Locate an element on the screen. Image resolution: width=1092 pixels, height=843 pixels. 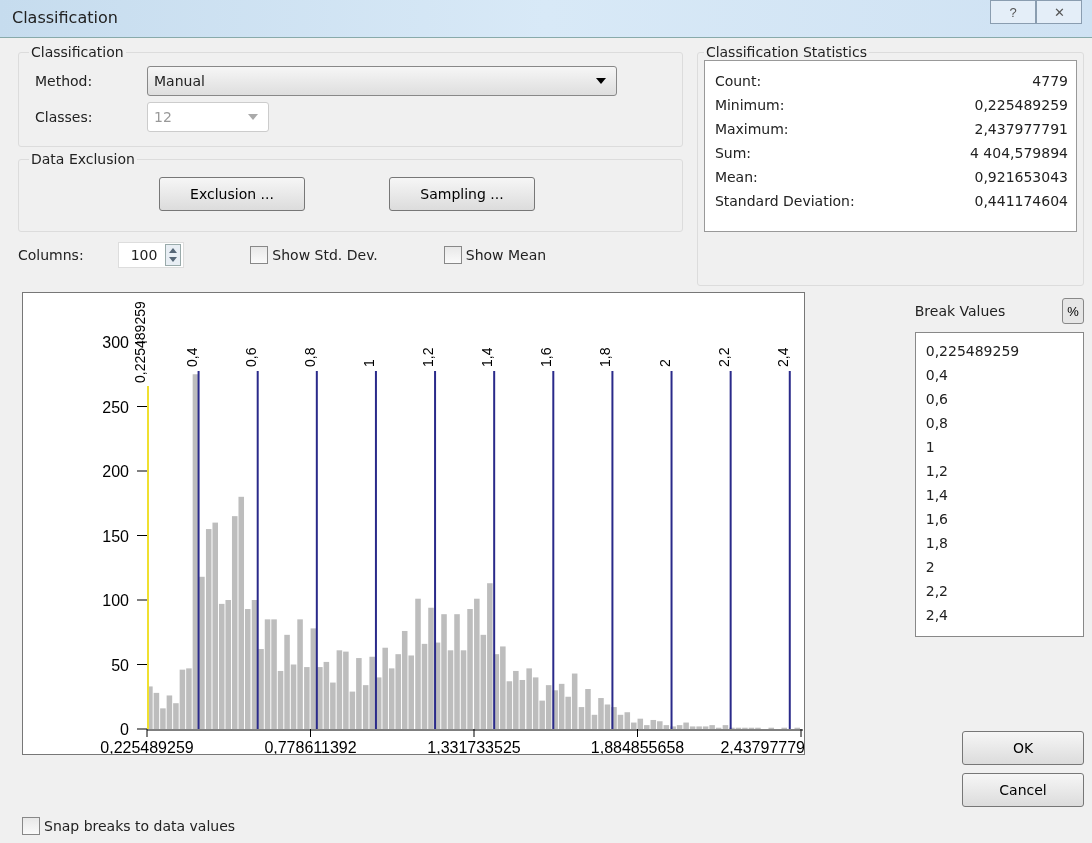
stat-label: Standard Deviation: is located at coordinates (784, 201).